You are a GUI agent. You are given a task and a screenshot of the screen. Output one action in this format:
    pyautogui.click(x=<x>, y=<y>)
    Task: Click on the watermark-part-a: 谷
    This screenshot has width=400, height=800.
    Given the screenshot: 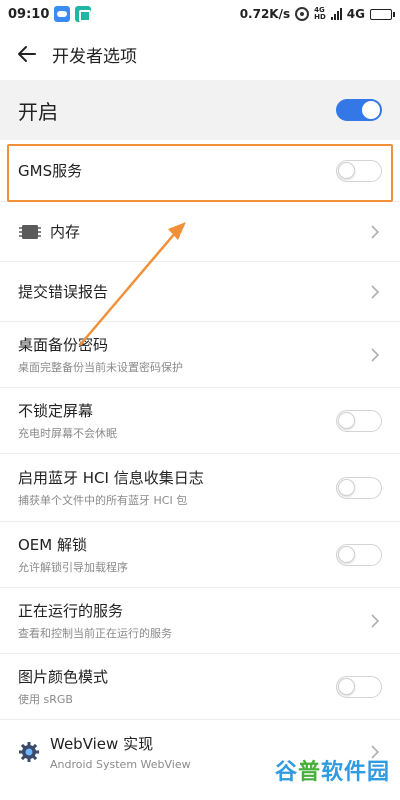 What is the action you would take?
    pyautogui.click(x=286, y=772)
    